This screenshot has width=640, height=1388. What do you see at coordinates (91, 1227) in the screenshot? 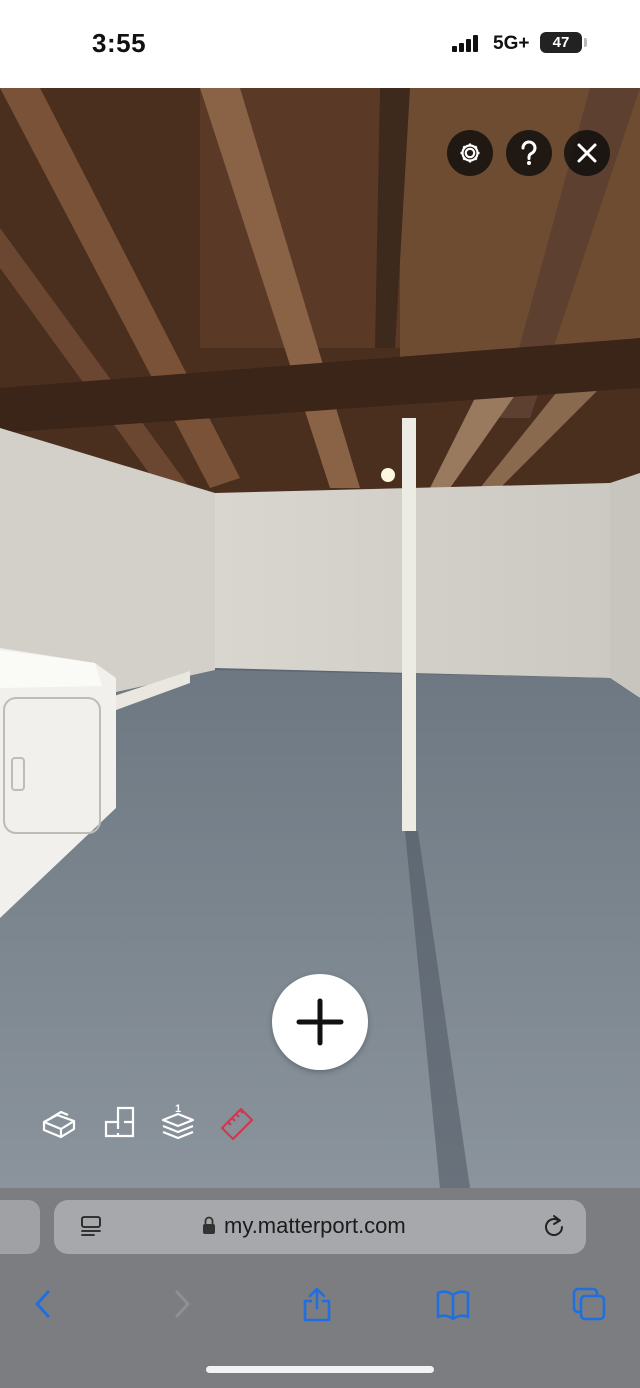
I see `page-menu-icon` at bounding box center [91, 1227].